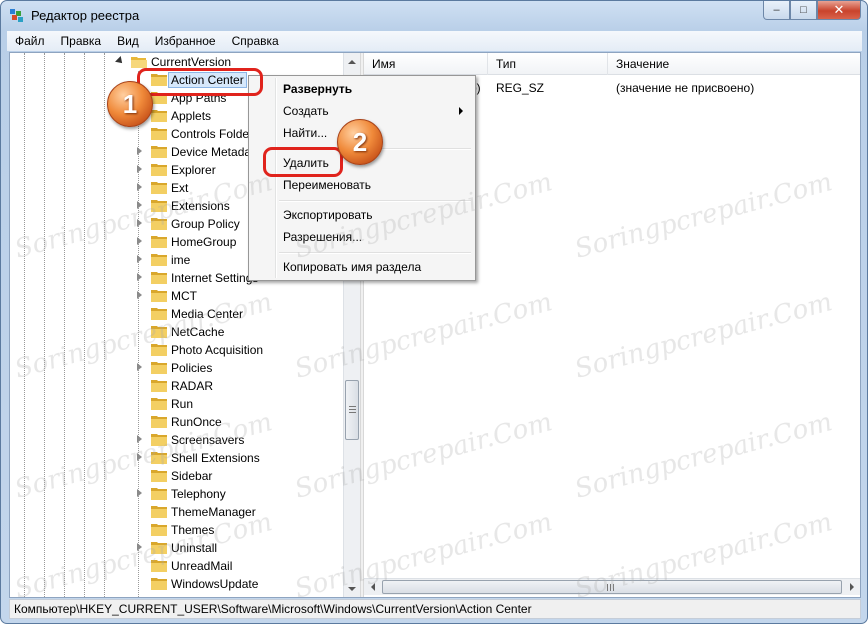  What do you see at coordinates (803, 10) in the screenshot?
I see `maximize-button: □` at bounding box center [803, 10].